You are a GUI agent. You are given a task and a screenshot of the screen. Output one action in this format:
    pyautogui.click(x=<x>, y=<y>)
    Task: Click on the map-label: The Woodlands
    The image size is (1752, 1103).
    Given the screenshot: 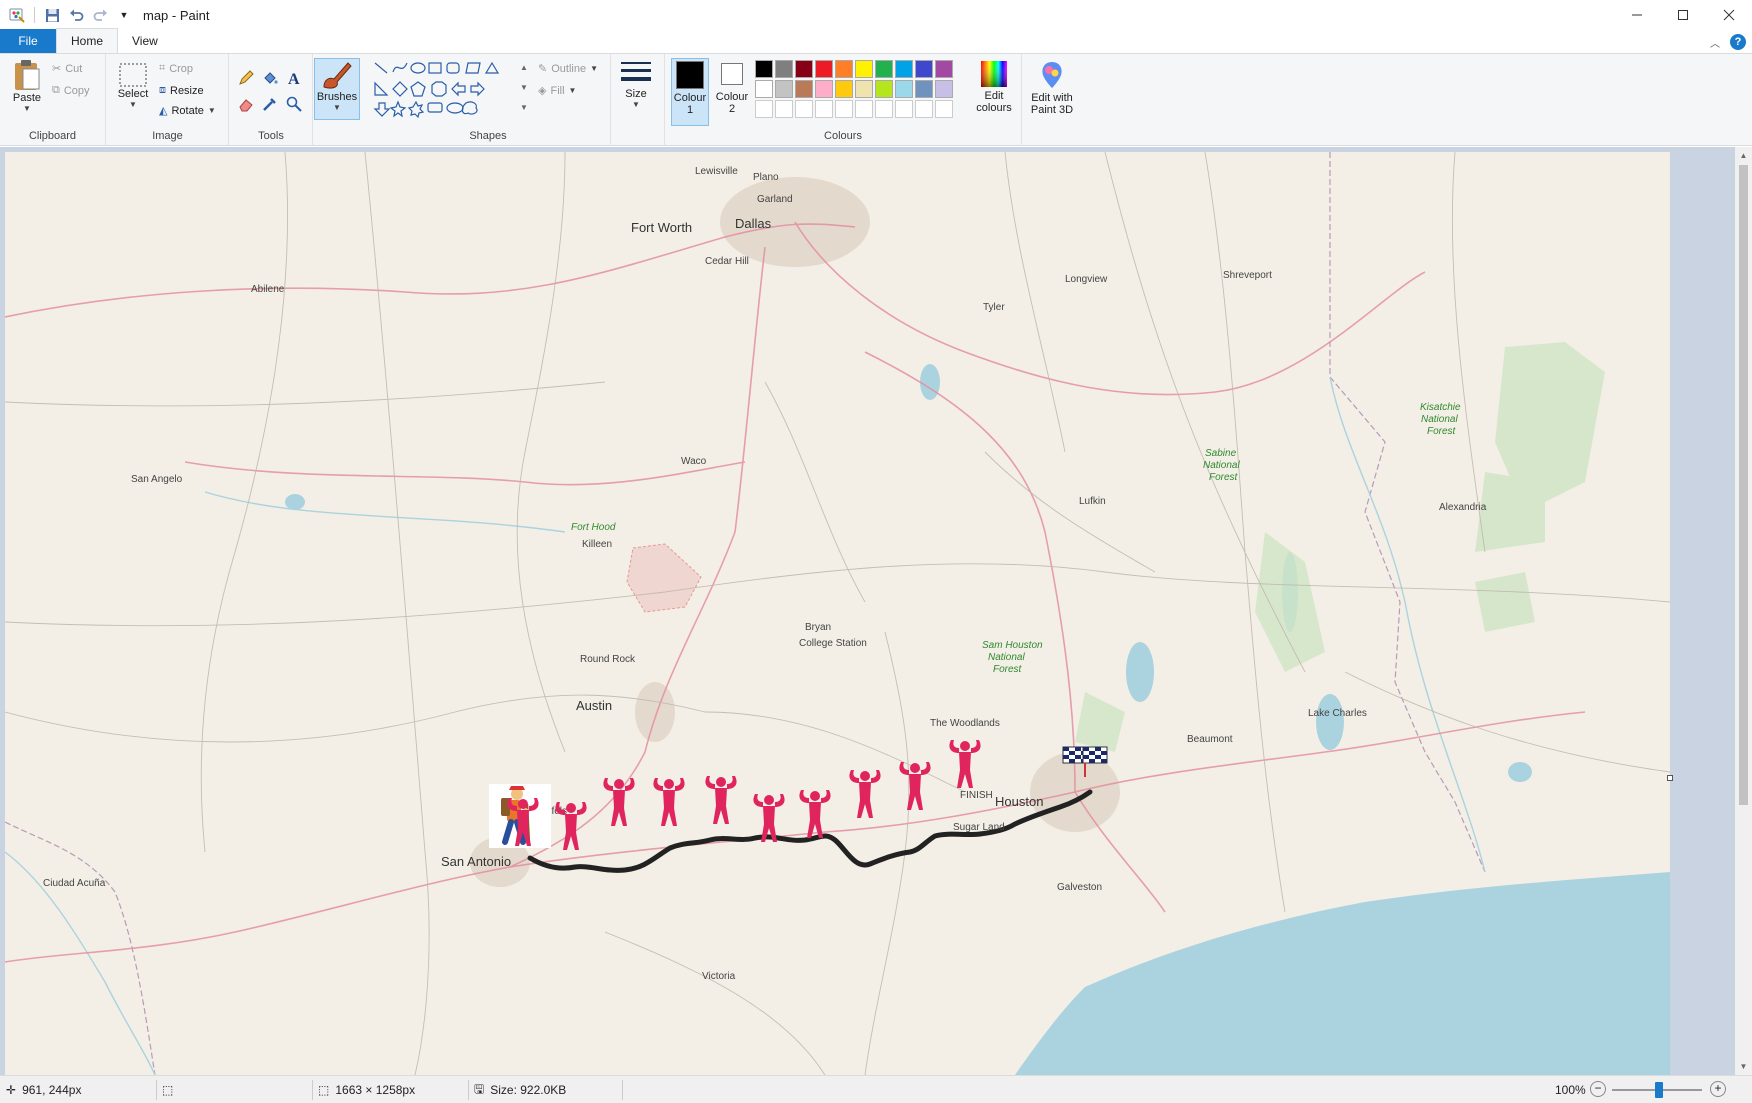 What is the action you would take?
    pyautogui.click(x=965, y=723)
    